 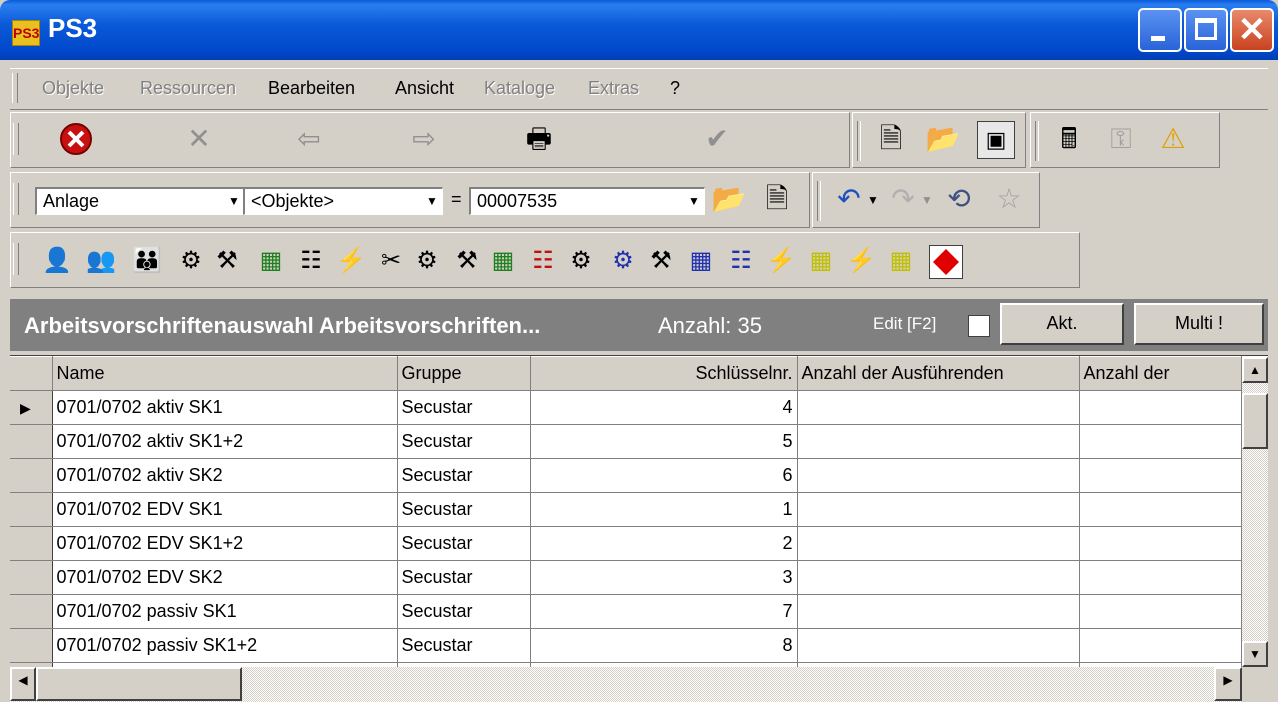 What do you see at coordinates (199, 139) in the screenshot?
I see `delete-icon: ✕` at bounding box center [199, 139].